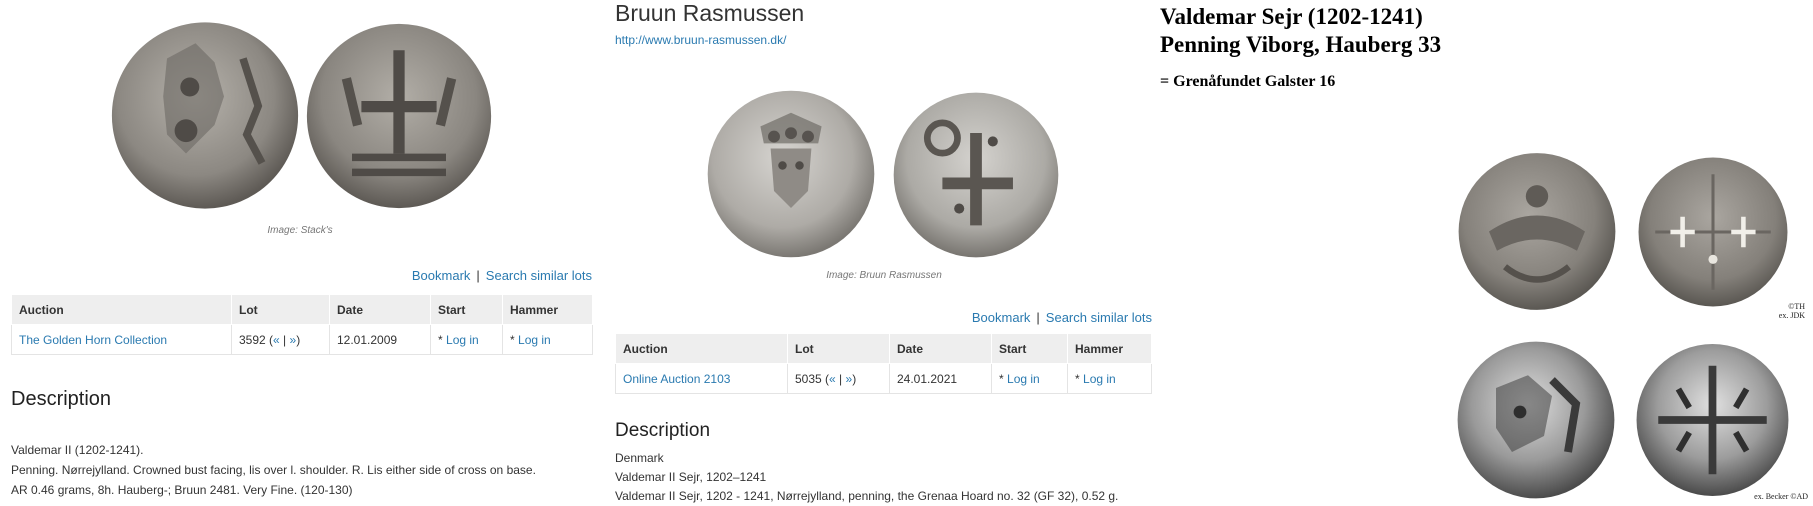  What do you see at coordinates (77, 450) in the screenshot?
I see `description-line: Valdemar II (1202-1241).` at bounding box center [77, 450].